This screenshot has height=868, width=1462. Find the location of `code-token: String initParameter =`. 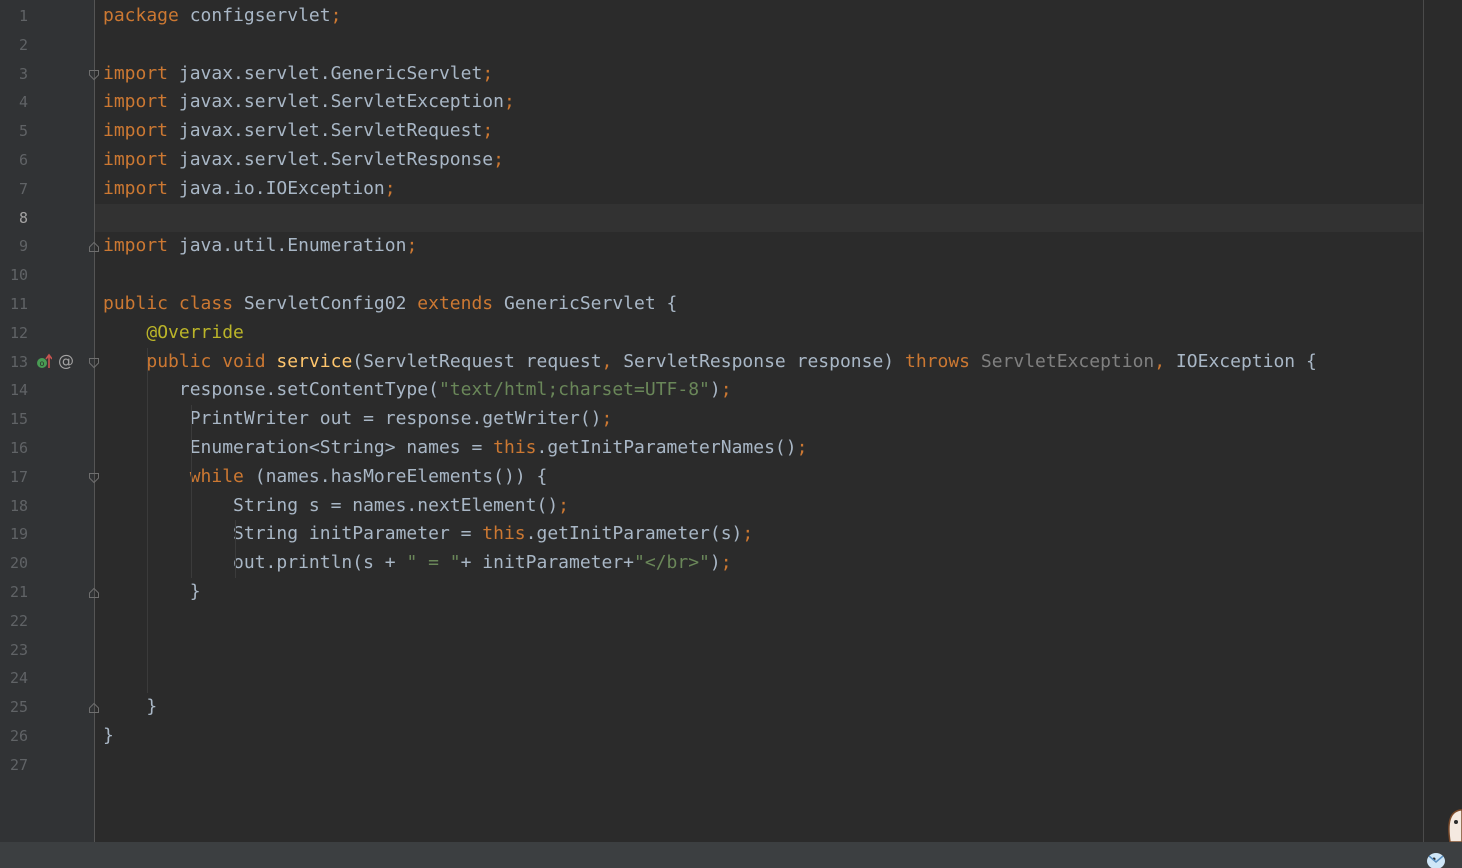

code-token: String initParameter = is located at coordinates (293, 534).